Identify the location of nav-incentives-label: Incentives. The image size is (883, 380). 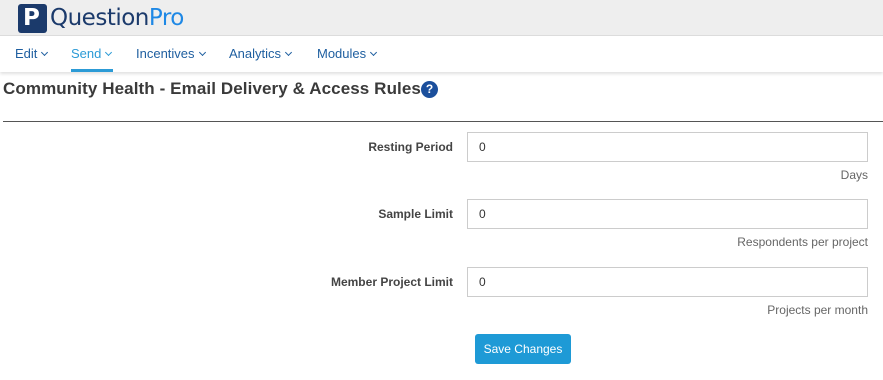
(165, 53).